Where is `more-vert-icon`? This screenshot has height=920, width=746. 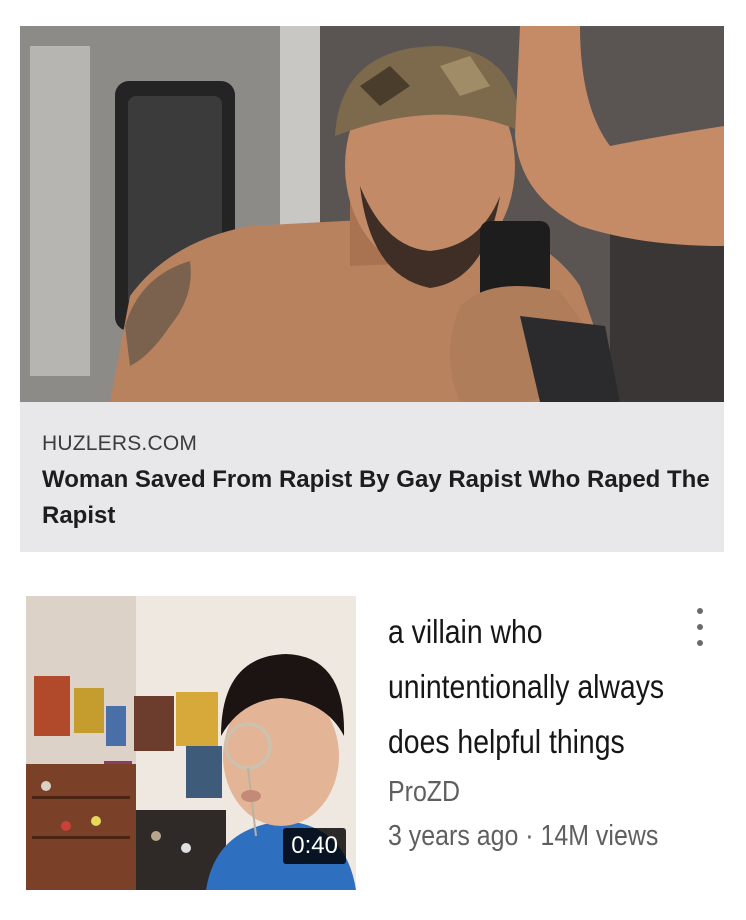
more-vert-icon is located at coordinates (700, 627).